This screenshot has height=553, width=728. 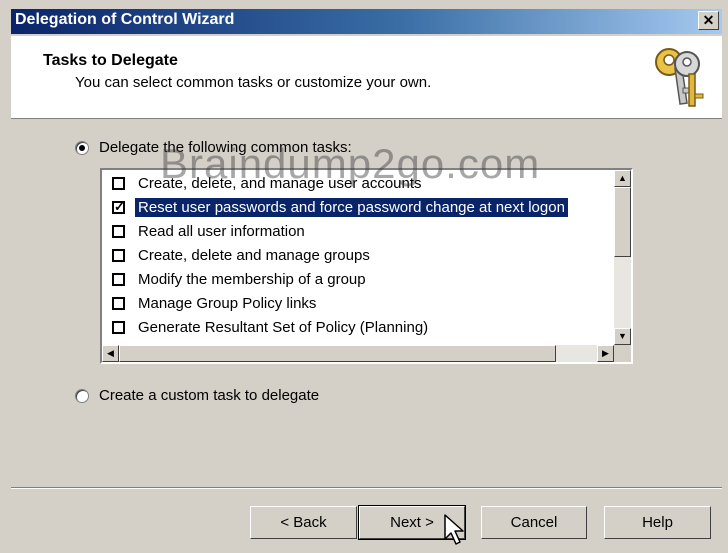 What do you see at coordinates (366, 488) in the screenshot?
I see `button-separator` at bounding box center [366, 488].